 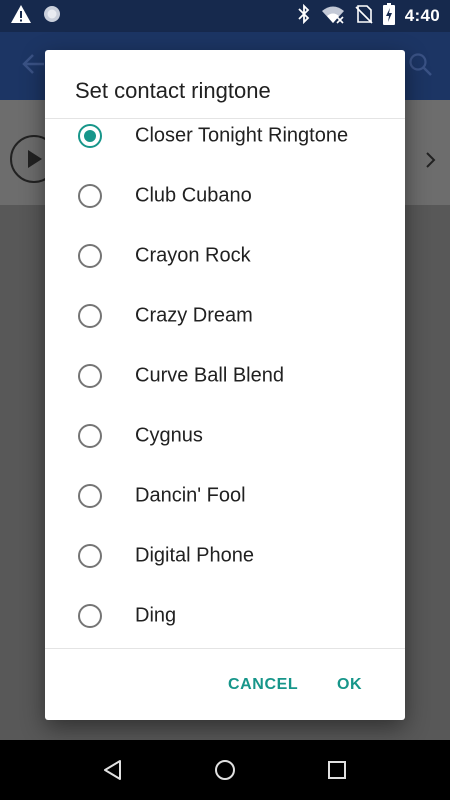 What do you see at coordinates (35, 159) in the screenshot?
I see `play-icon` at bounding box center [35, 159].